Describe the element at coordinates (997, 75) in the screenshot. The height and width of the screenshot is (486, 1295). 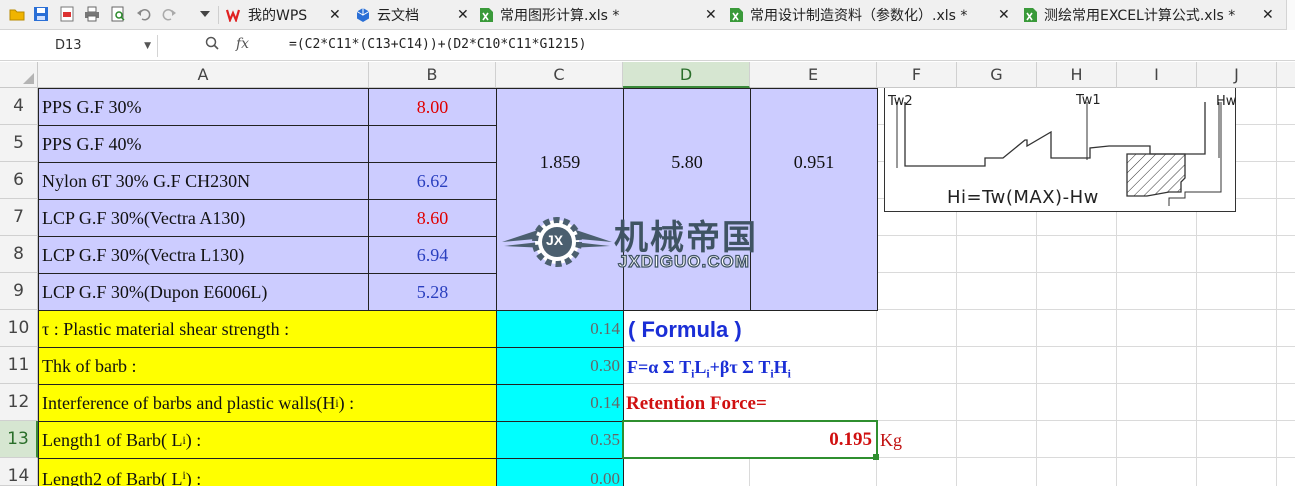
I see `col-header-g: G` at that location.